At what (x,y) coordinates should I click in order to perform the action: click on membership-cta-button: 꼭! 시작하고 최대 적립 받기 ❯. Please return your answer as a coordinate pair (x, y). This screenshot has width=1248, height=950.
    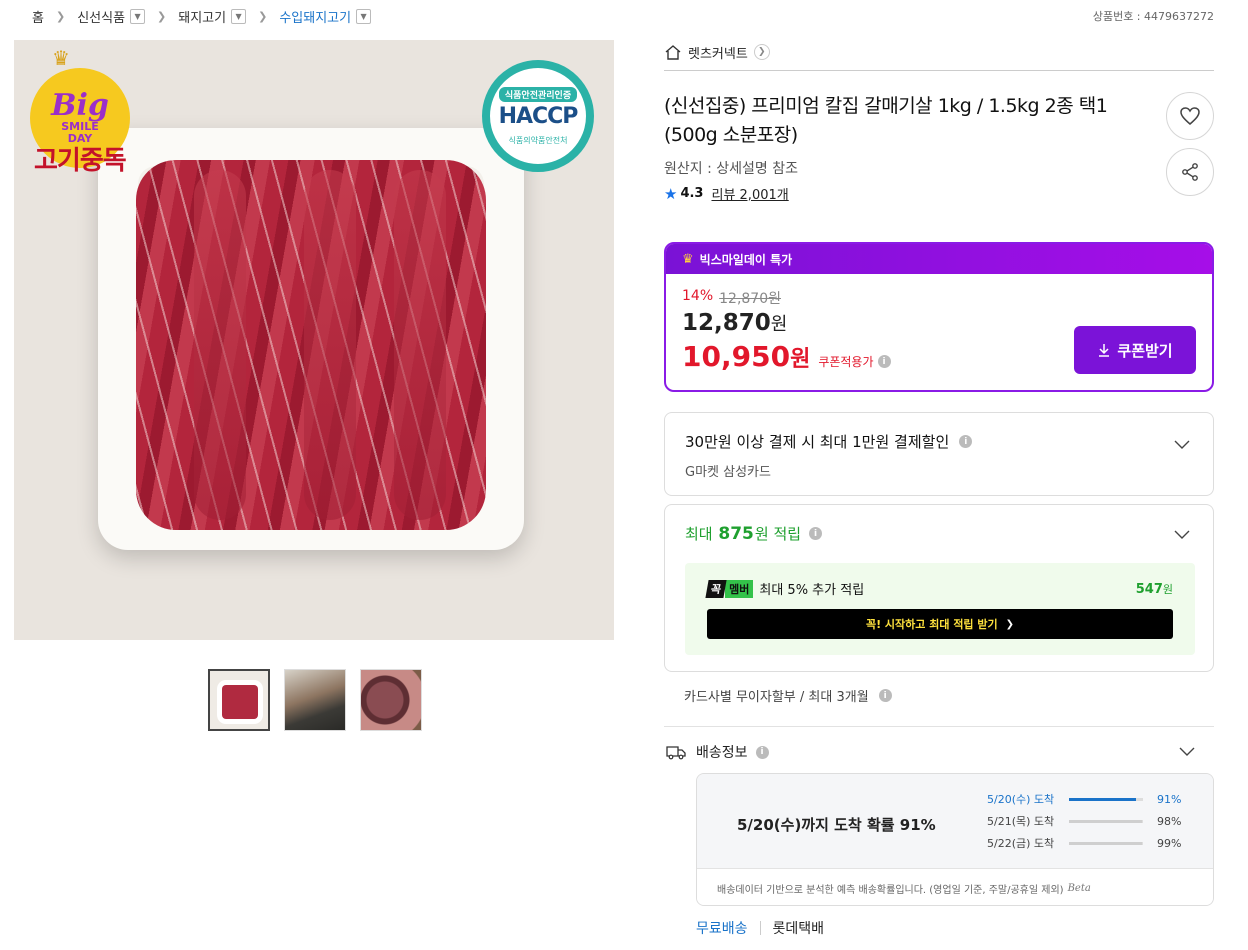
    Looking at the image, I should click on (940, 624).